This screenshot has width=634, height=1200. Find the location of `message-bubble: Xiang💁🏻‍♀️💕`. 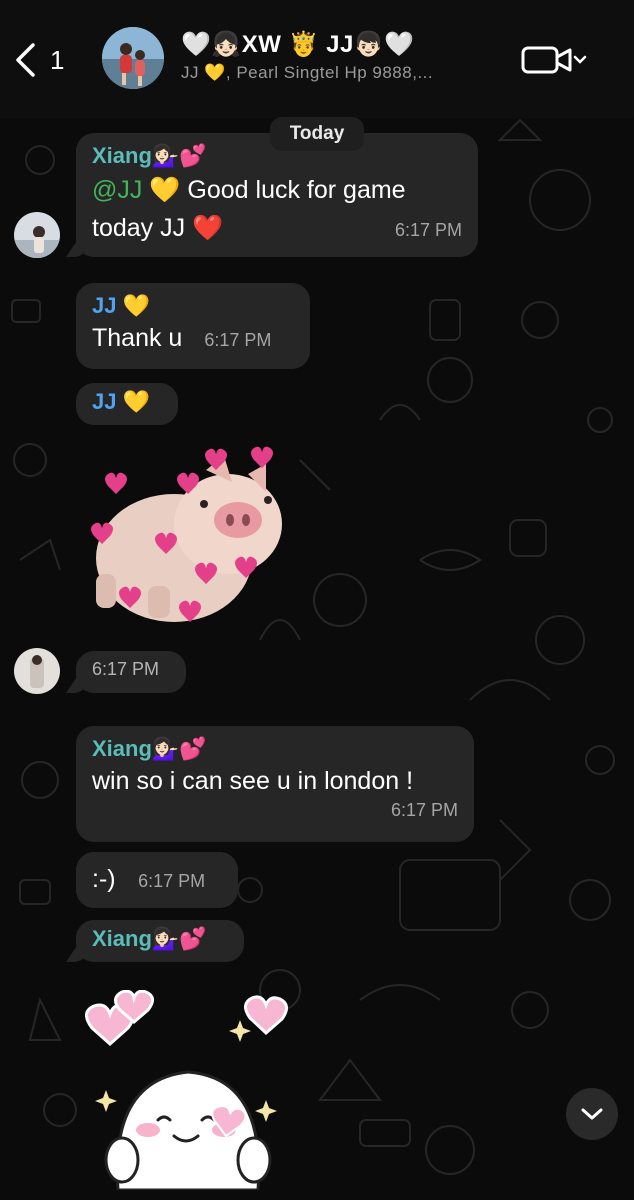

message-bubble: Xiang💁🏻‍♀️💕 is located at coordinates (160, 941).